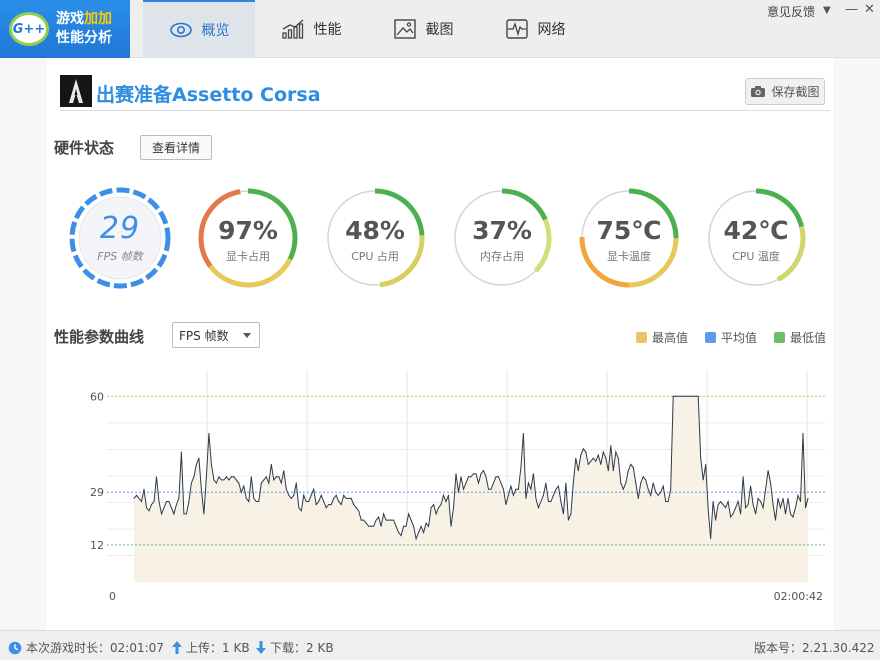 This screenshot has width=880, height=660. I want to click on tab-overview-label: 概览, so click(215, 31).